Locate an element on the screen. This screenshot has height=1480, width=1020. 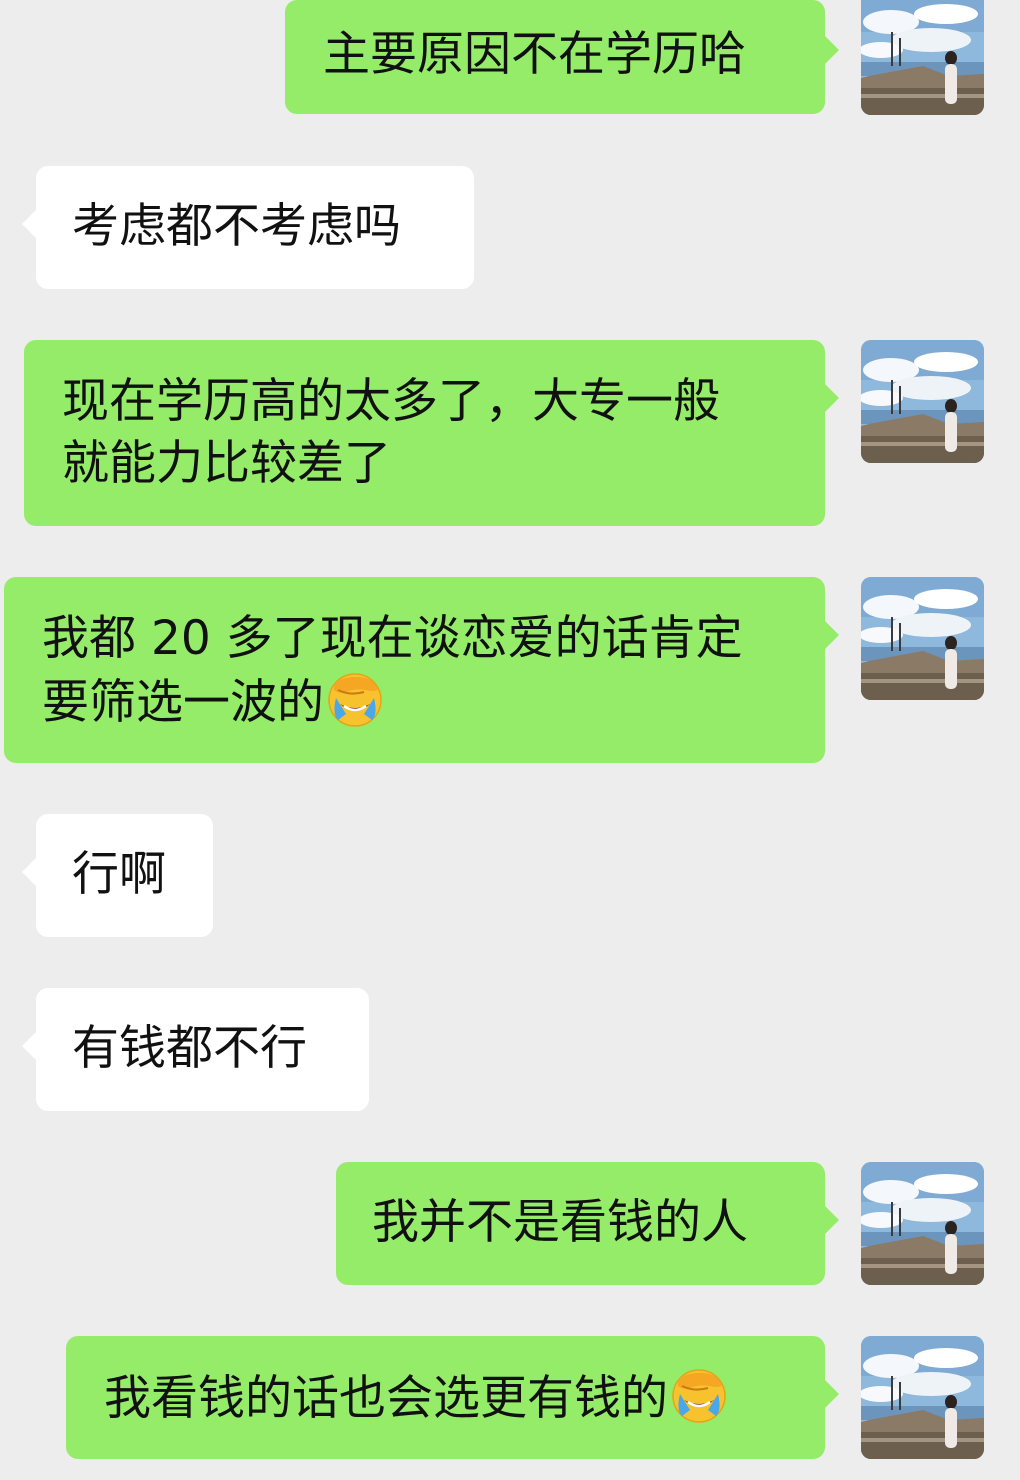
message-text: 我并不是看钱的人 is located at coordinates (560, 1222).